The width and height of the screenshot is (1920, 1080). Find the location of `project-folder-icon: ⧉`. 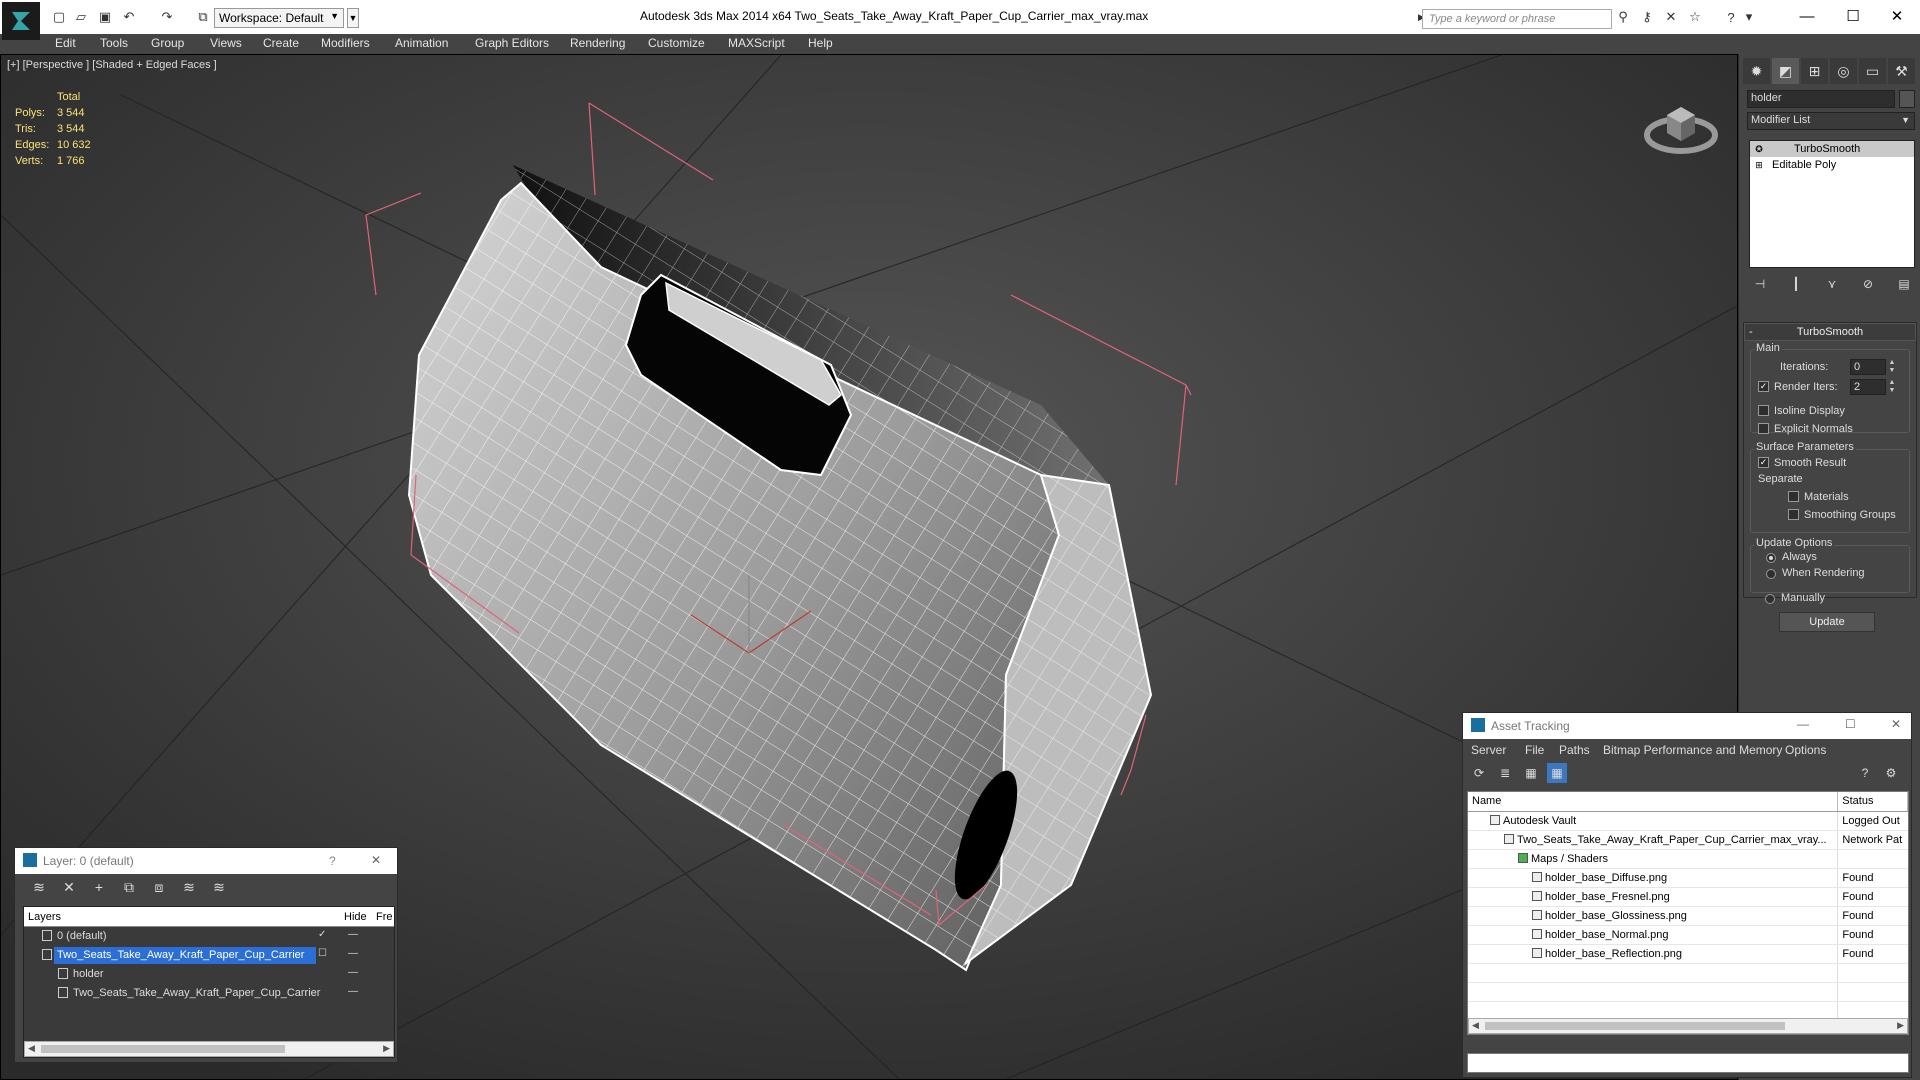

project-folder-icon: ⧉ is located at coordinates (203, 17).